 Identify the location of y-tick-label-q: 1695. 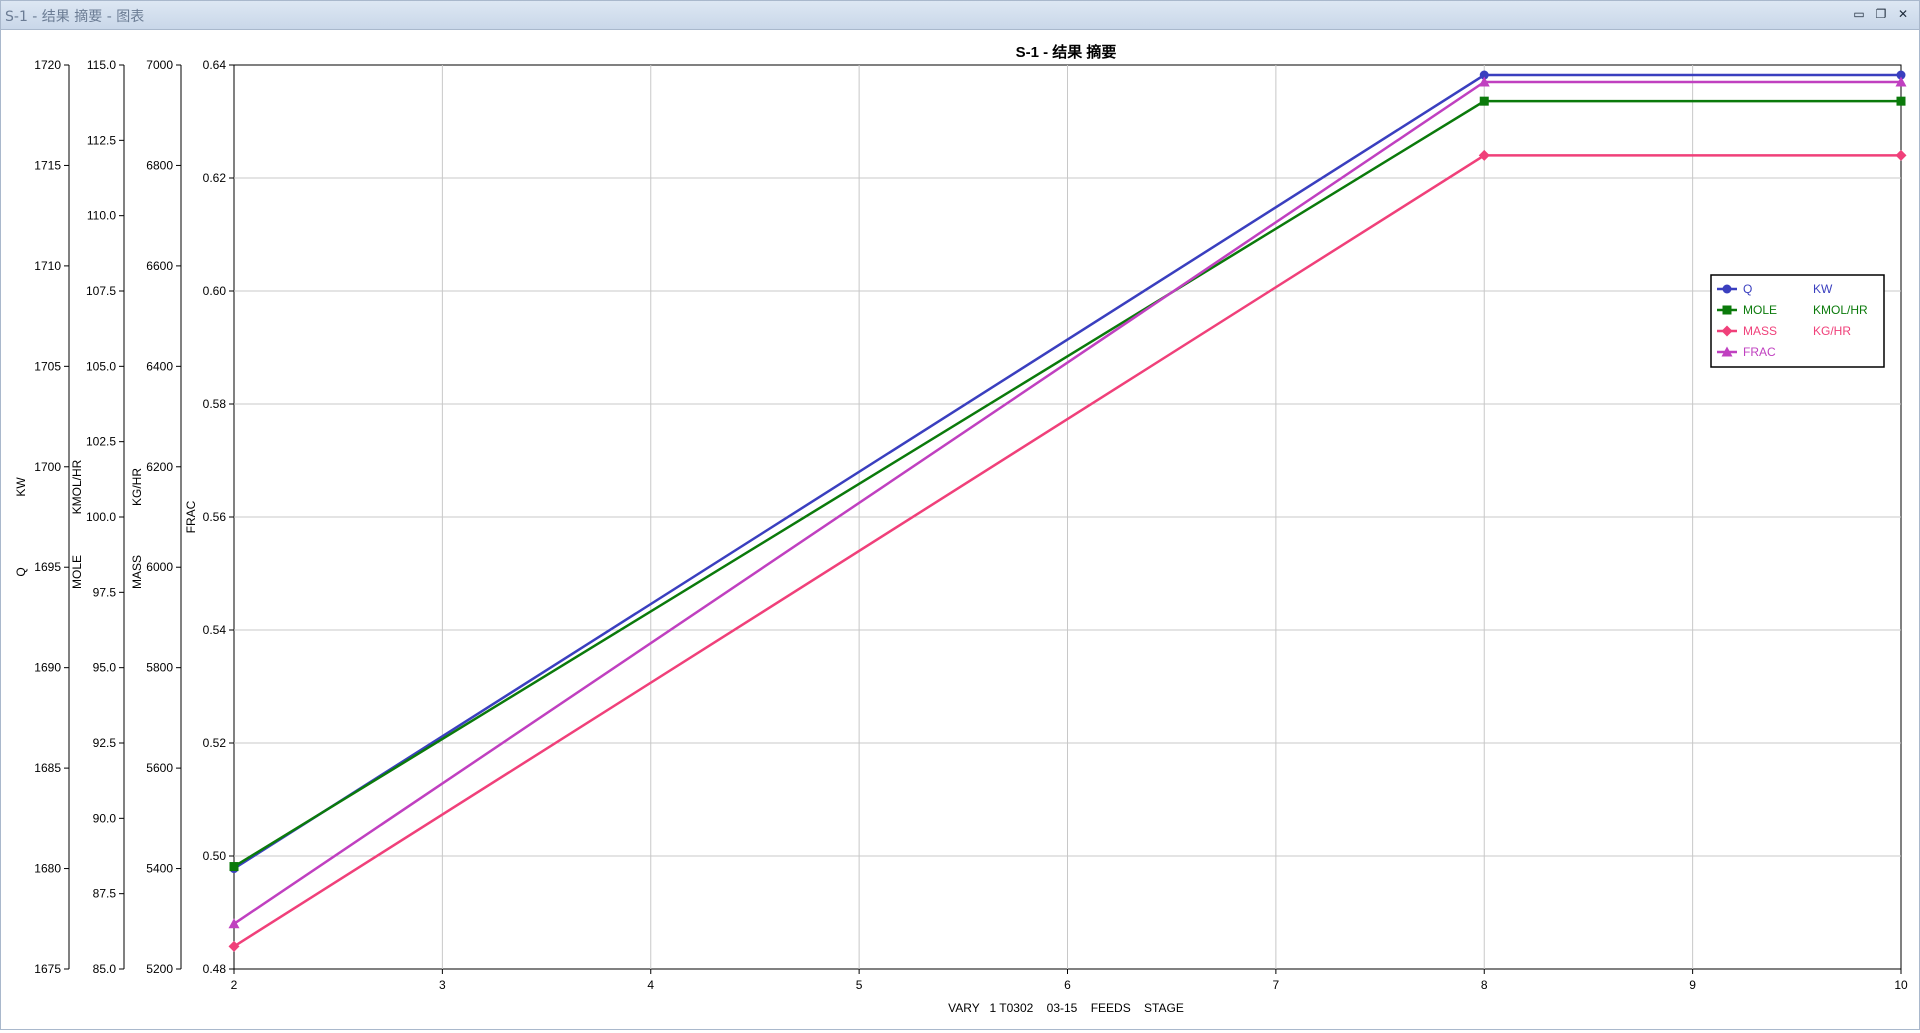
(47, 567).